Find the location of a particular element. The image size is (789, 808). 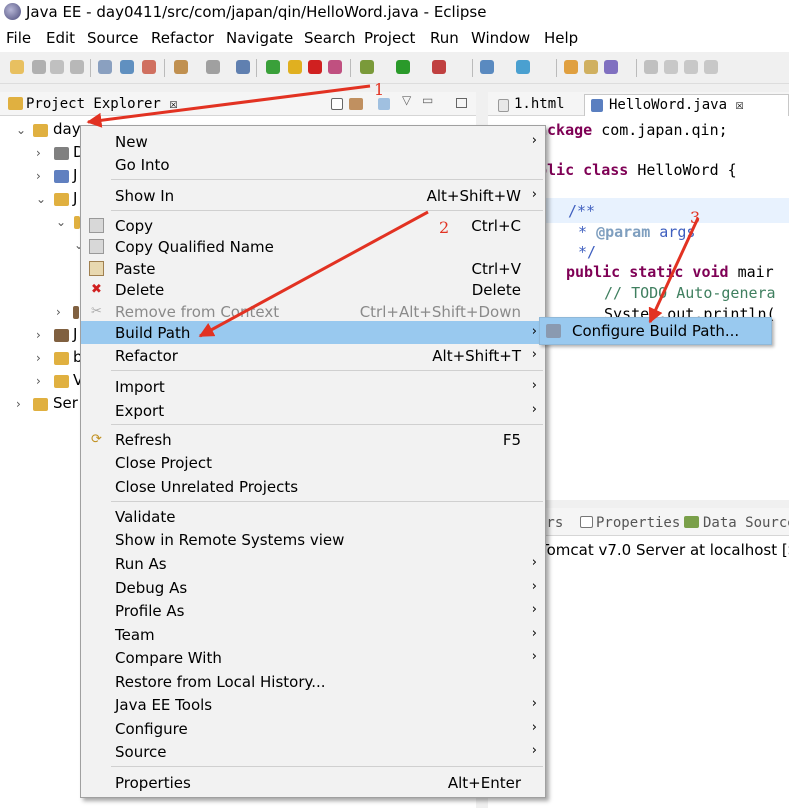

folder-icon is located at coordinates (15, 103).